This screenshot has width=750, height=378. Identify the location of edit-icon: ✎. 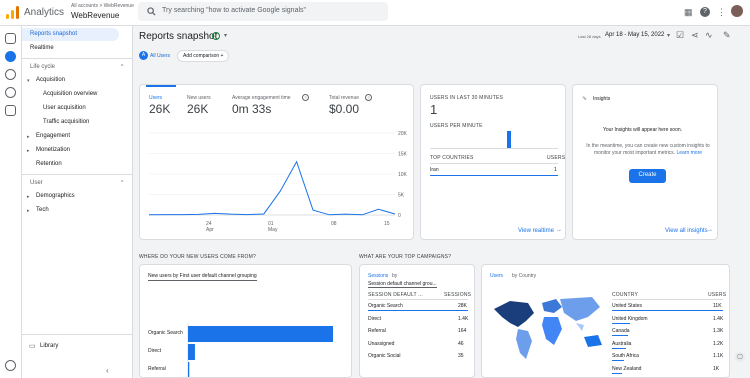
(727, 35).